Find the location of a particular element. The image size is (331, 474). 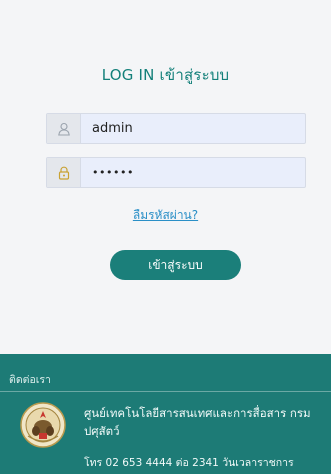

password-input: •••••• is located at coordinates (193, 172).